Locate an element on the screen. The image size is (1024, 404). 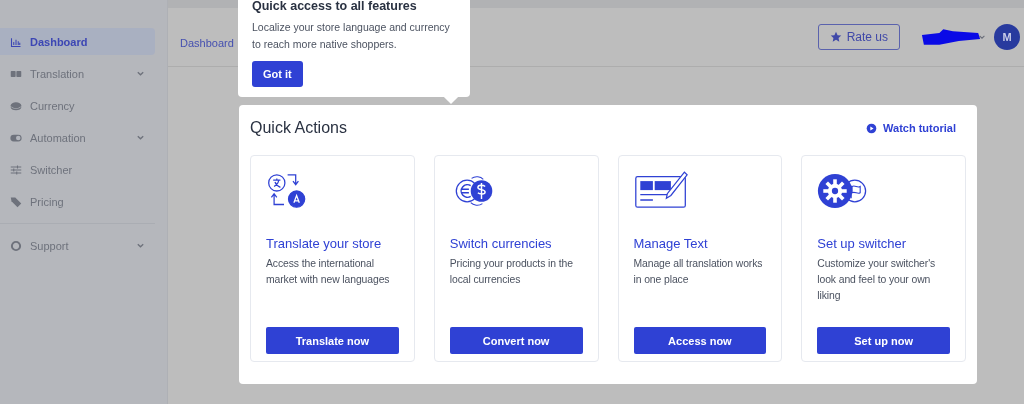
tooltip-title: Quick access to all features is located at coordinates (335, 6).